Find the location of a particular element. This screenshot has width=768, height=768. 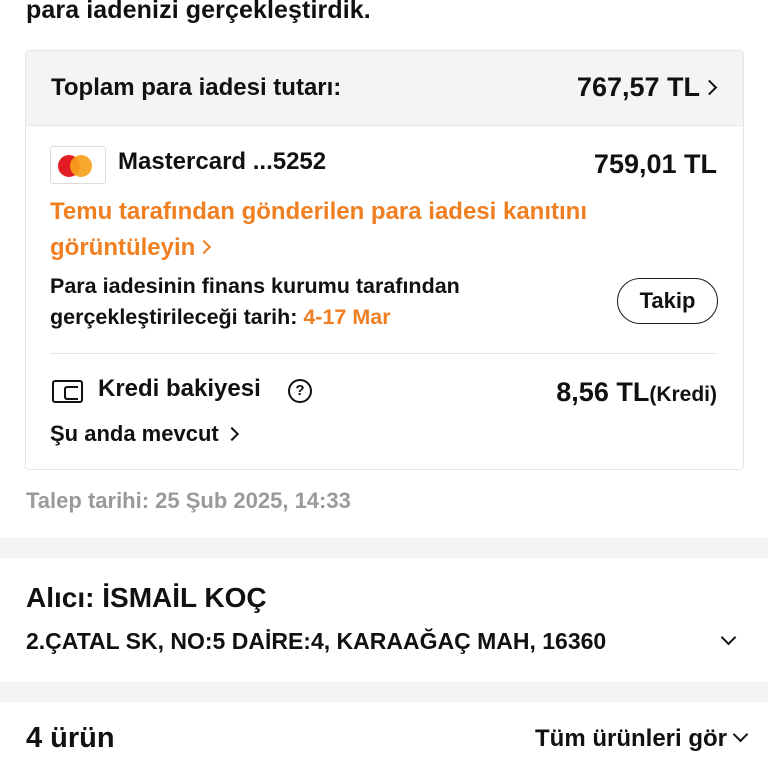

view-all-items-button: Tüm ürünleri gör is located at coordinates (642, 739).